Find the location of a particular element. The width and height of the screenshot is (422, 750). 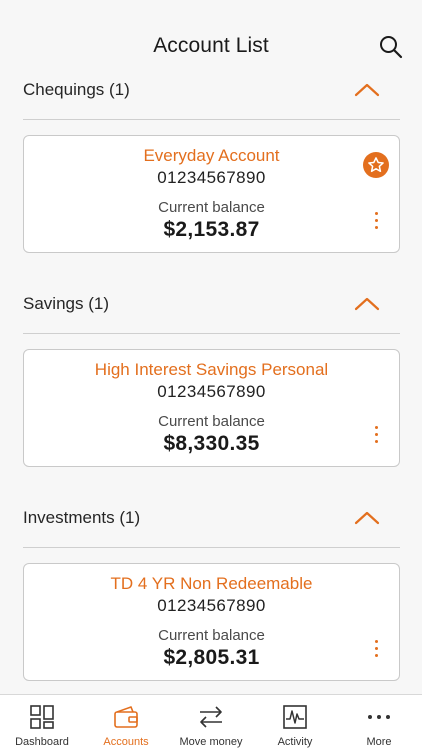

balance-amount: $2,153.87 is located at coordinates (211, 229).